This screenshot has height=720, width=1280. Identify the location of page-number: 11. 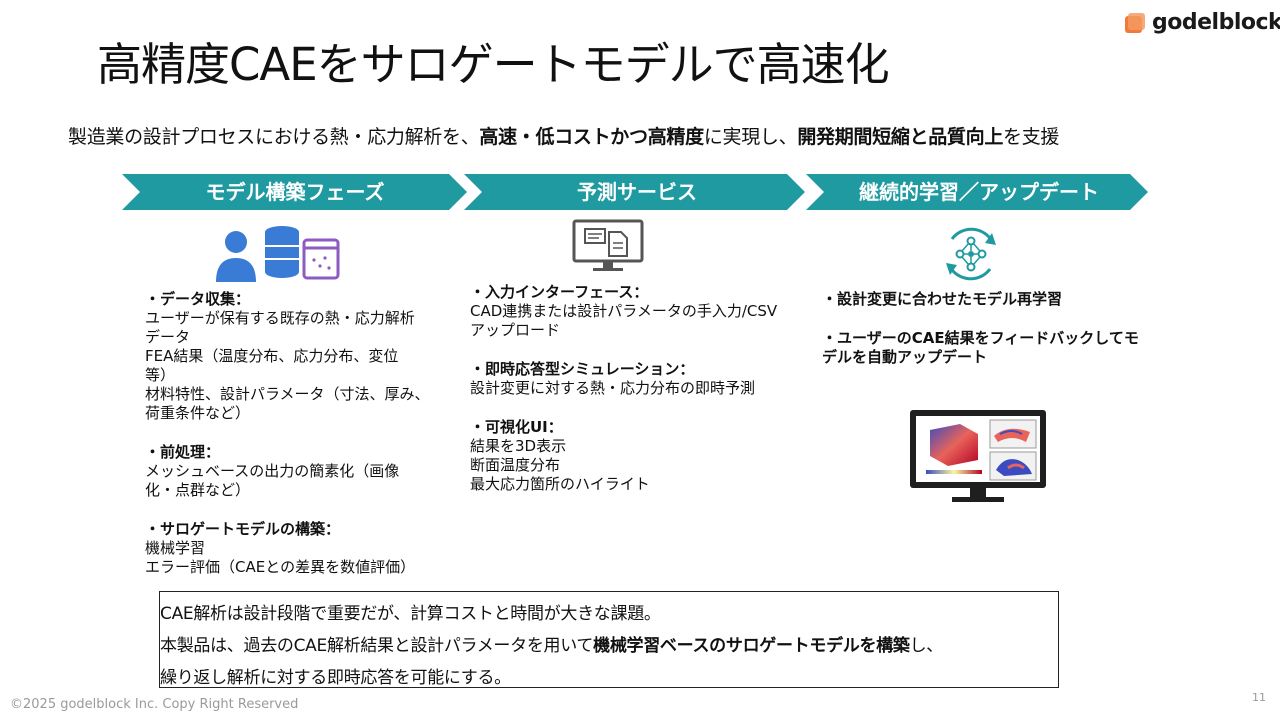
(1259, 697).